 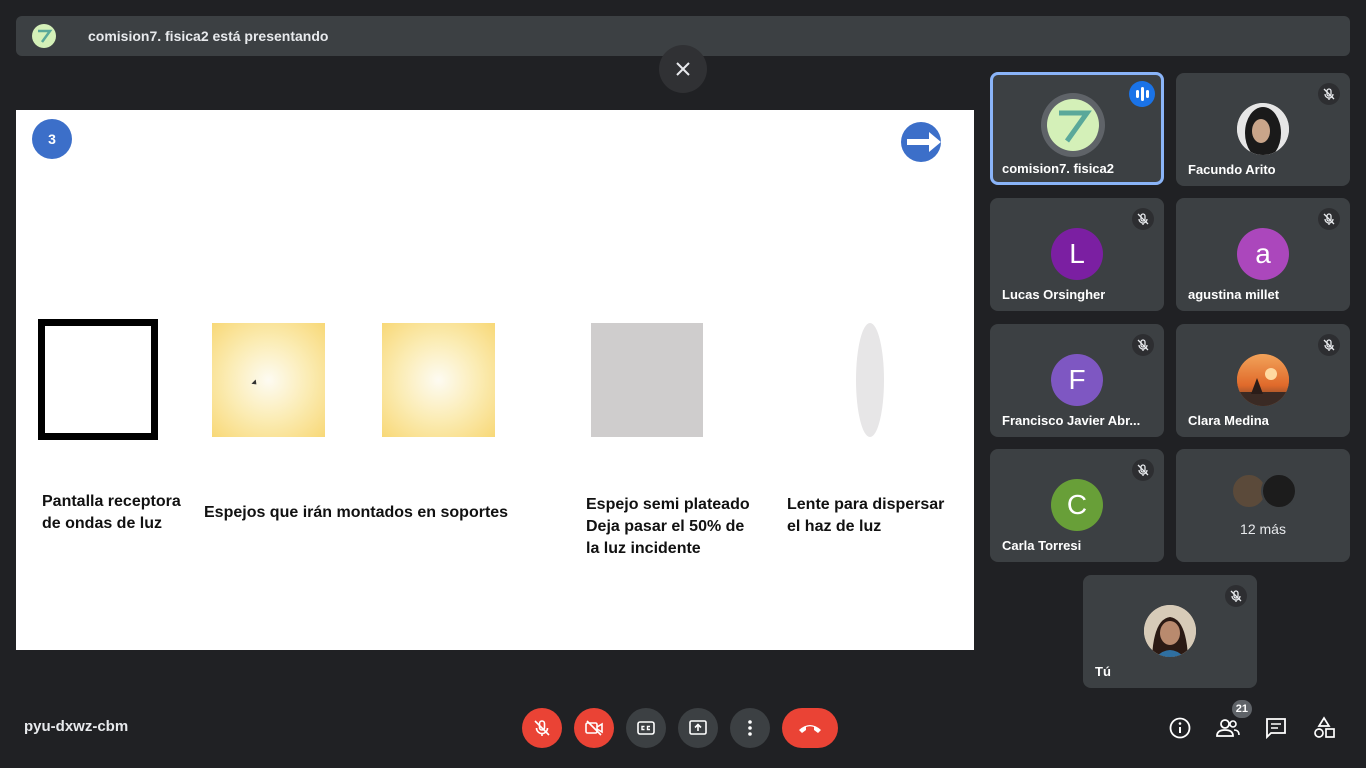 What do you see at coordinates (1058, 168) in the screenshot?
I see `participant-name: comision7. fisica2` at bounding box center [1058, 168].